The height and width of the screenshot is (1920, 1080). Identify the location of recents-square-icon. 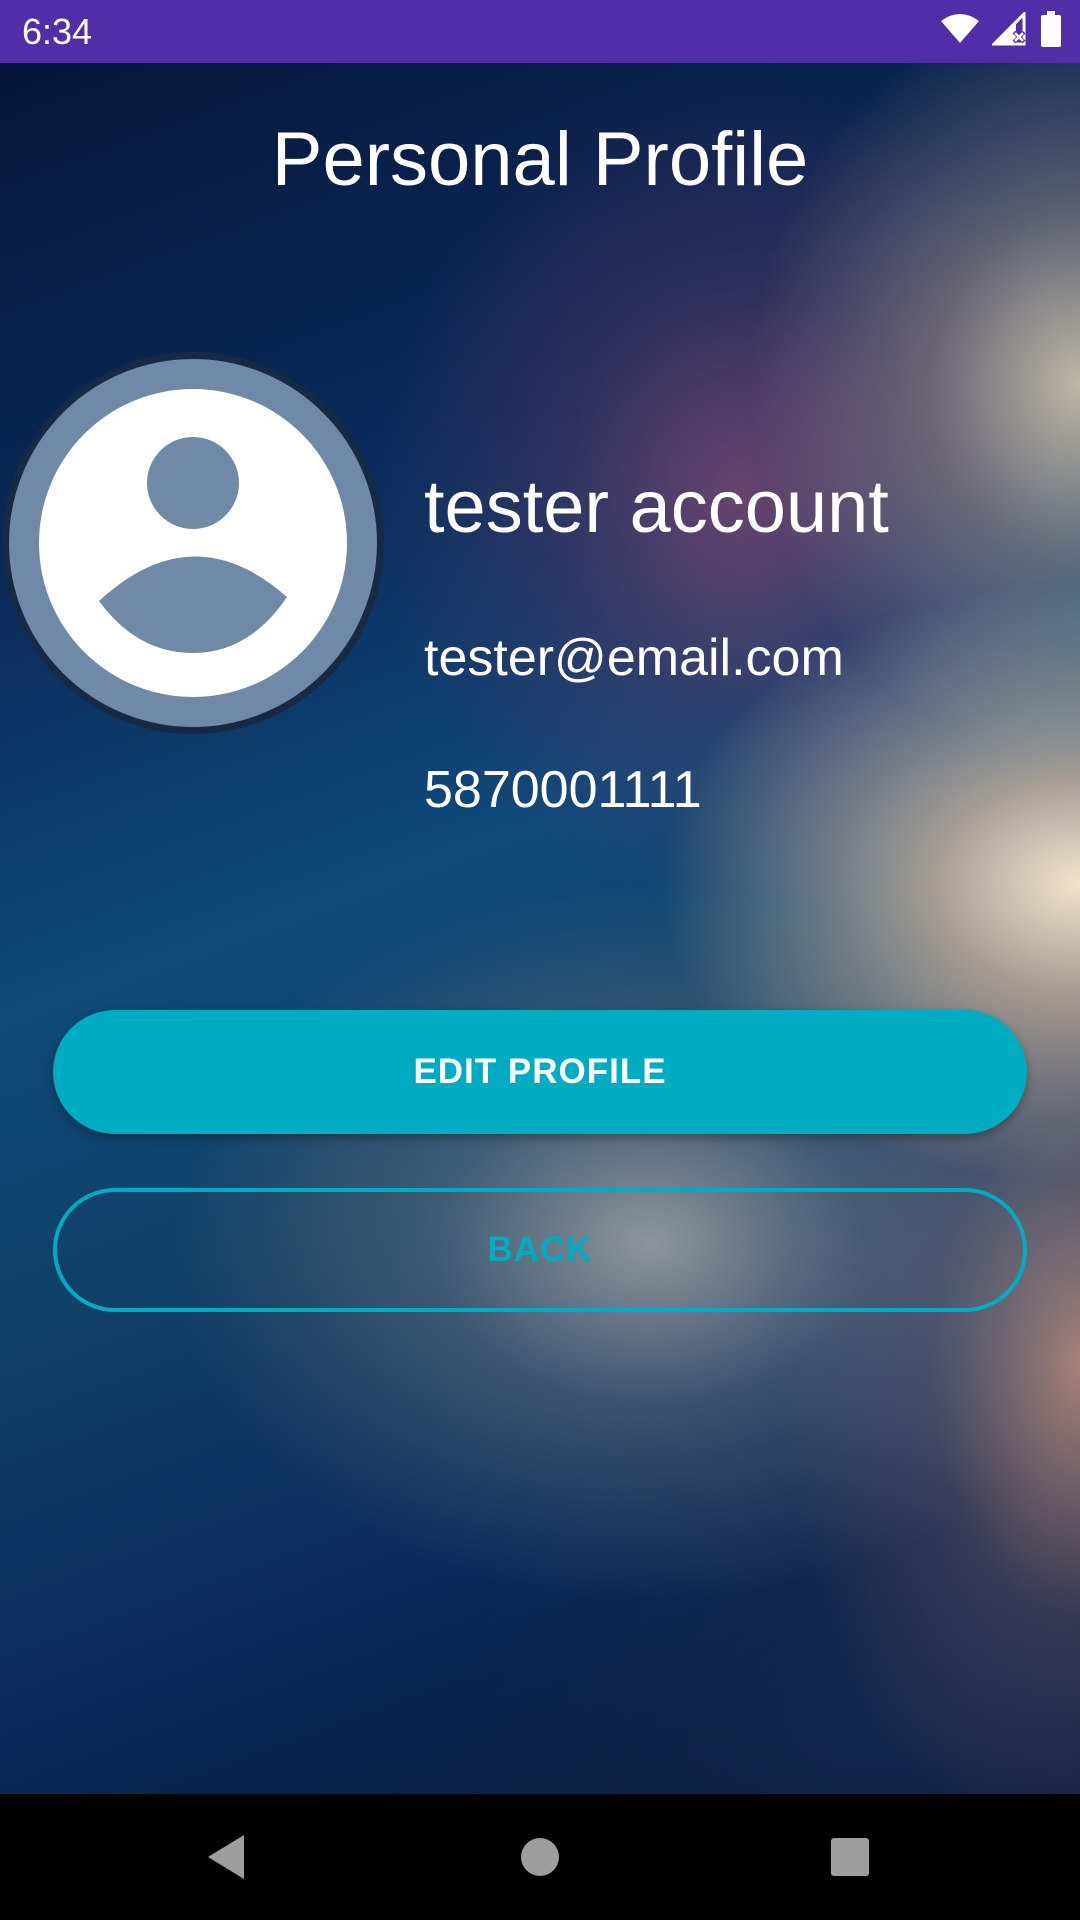
(850, 1857).